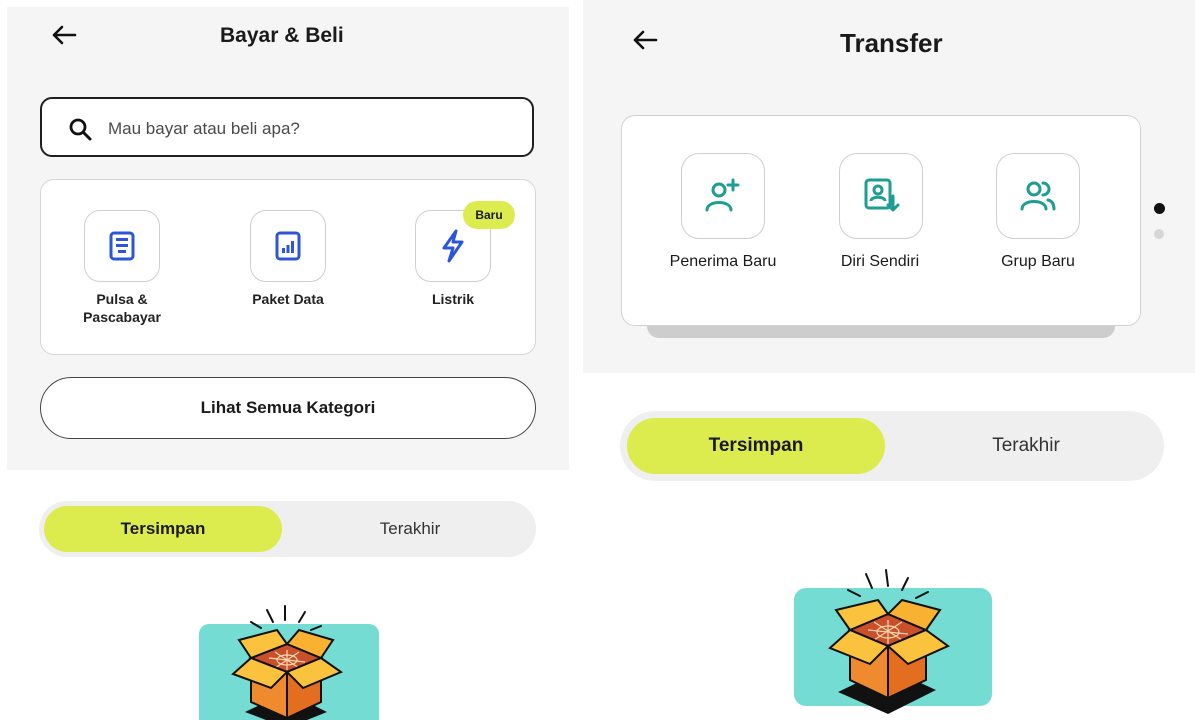 This screenshot has height=720, width=1195. I want to click on search-icon, so click(80, 129).